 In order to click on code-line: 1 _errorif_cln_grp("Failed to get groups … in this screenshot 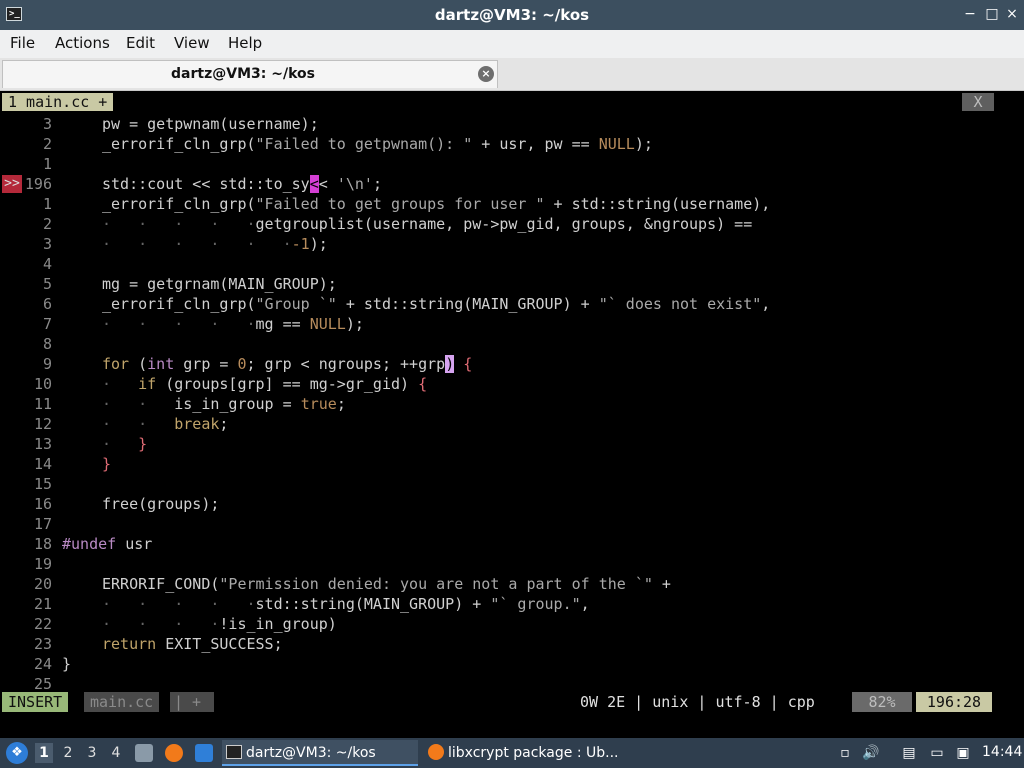, I will do `click(506, 204)`.